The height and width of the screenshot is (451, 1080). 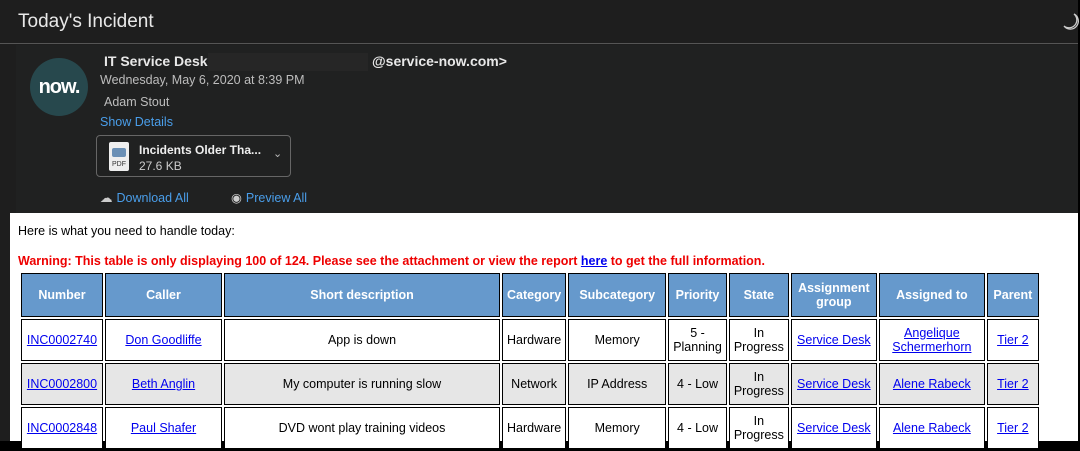 What do you see at coordinates (758, 295) in the screenshot?
I see `column-header: State` at bounding box center [758, 295].